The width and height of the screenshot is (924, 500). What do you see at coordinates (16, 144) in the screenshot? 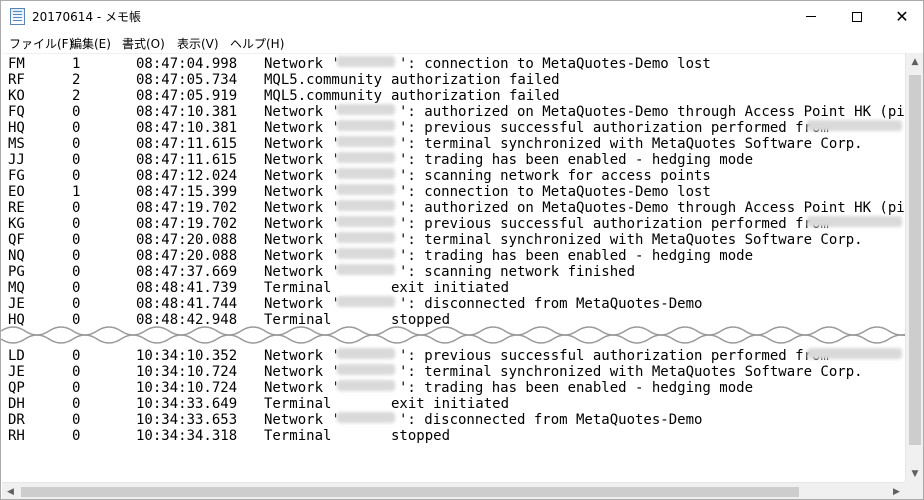
I see `log-id: MS` at bounding box center [16, 144].